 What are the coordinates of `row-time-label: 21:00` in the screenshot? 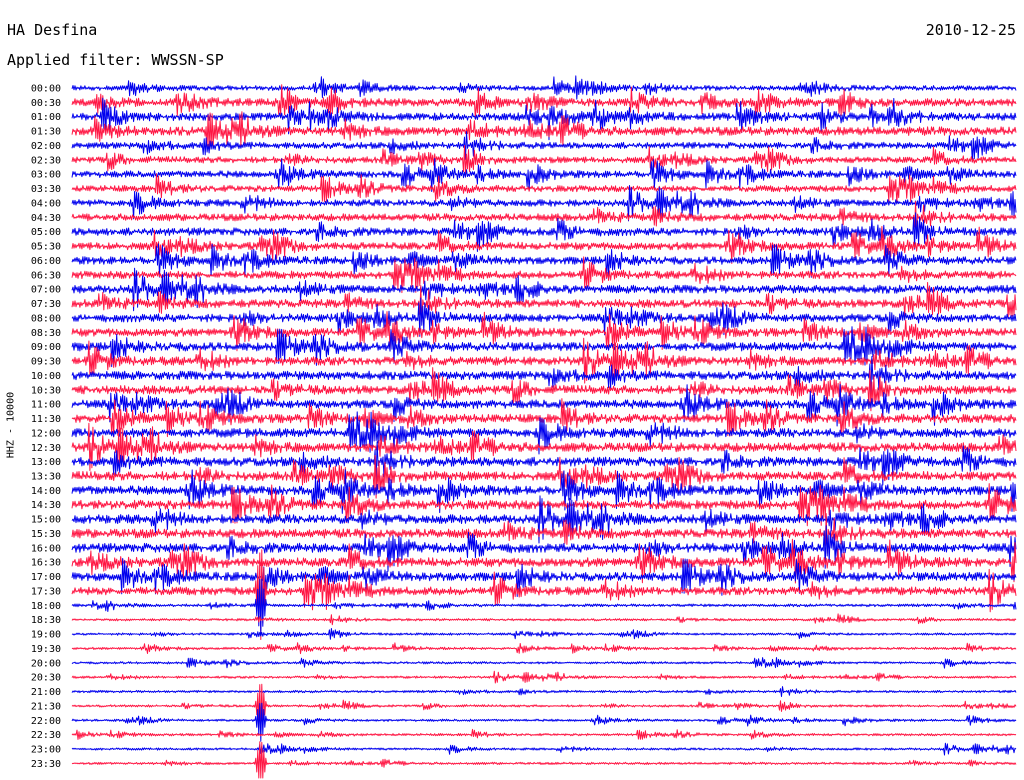 It's located at (46, 692).